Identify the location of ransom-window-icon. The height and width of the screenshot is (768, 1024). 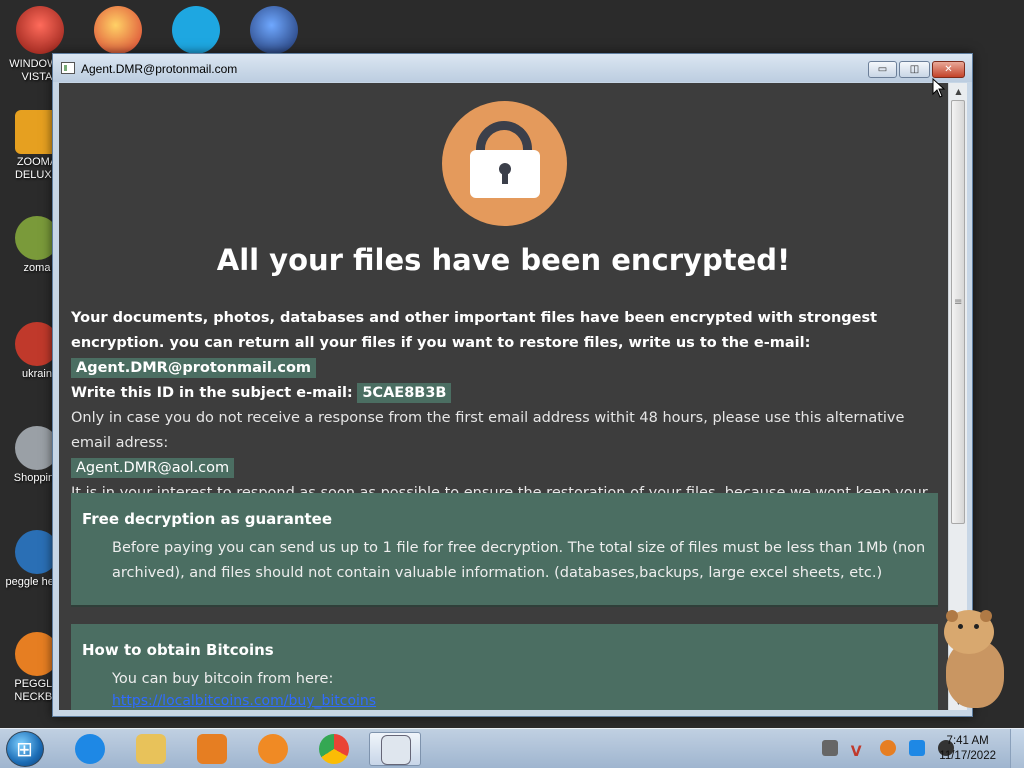
(396, 750).